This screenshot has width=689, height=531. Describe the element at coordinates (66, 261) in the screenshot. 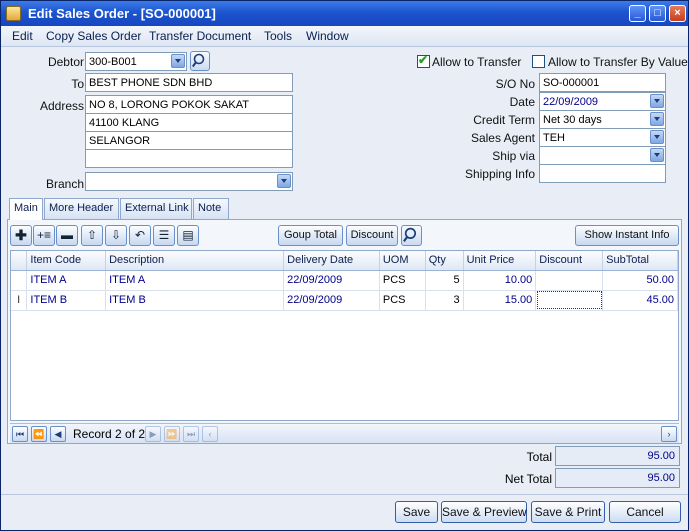

I see `column-item-code: Item Code` at that location.